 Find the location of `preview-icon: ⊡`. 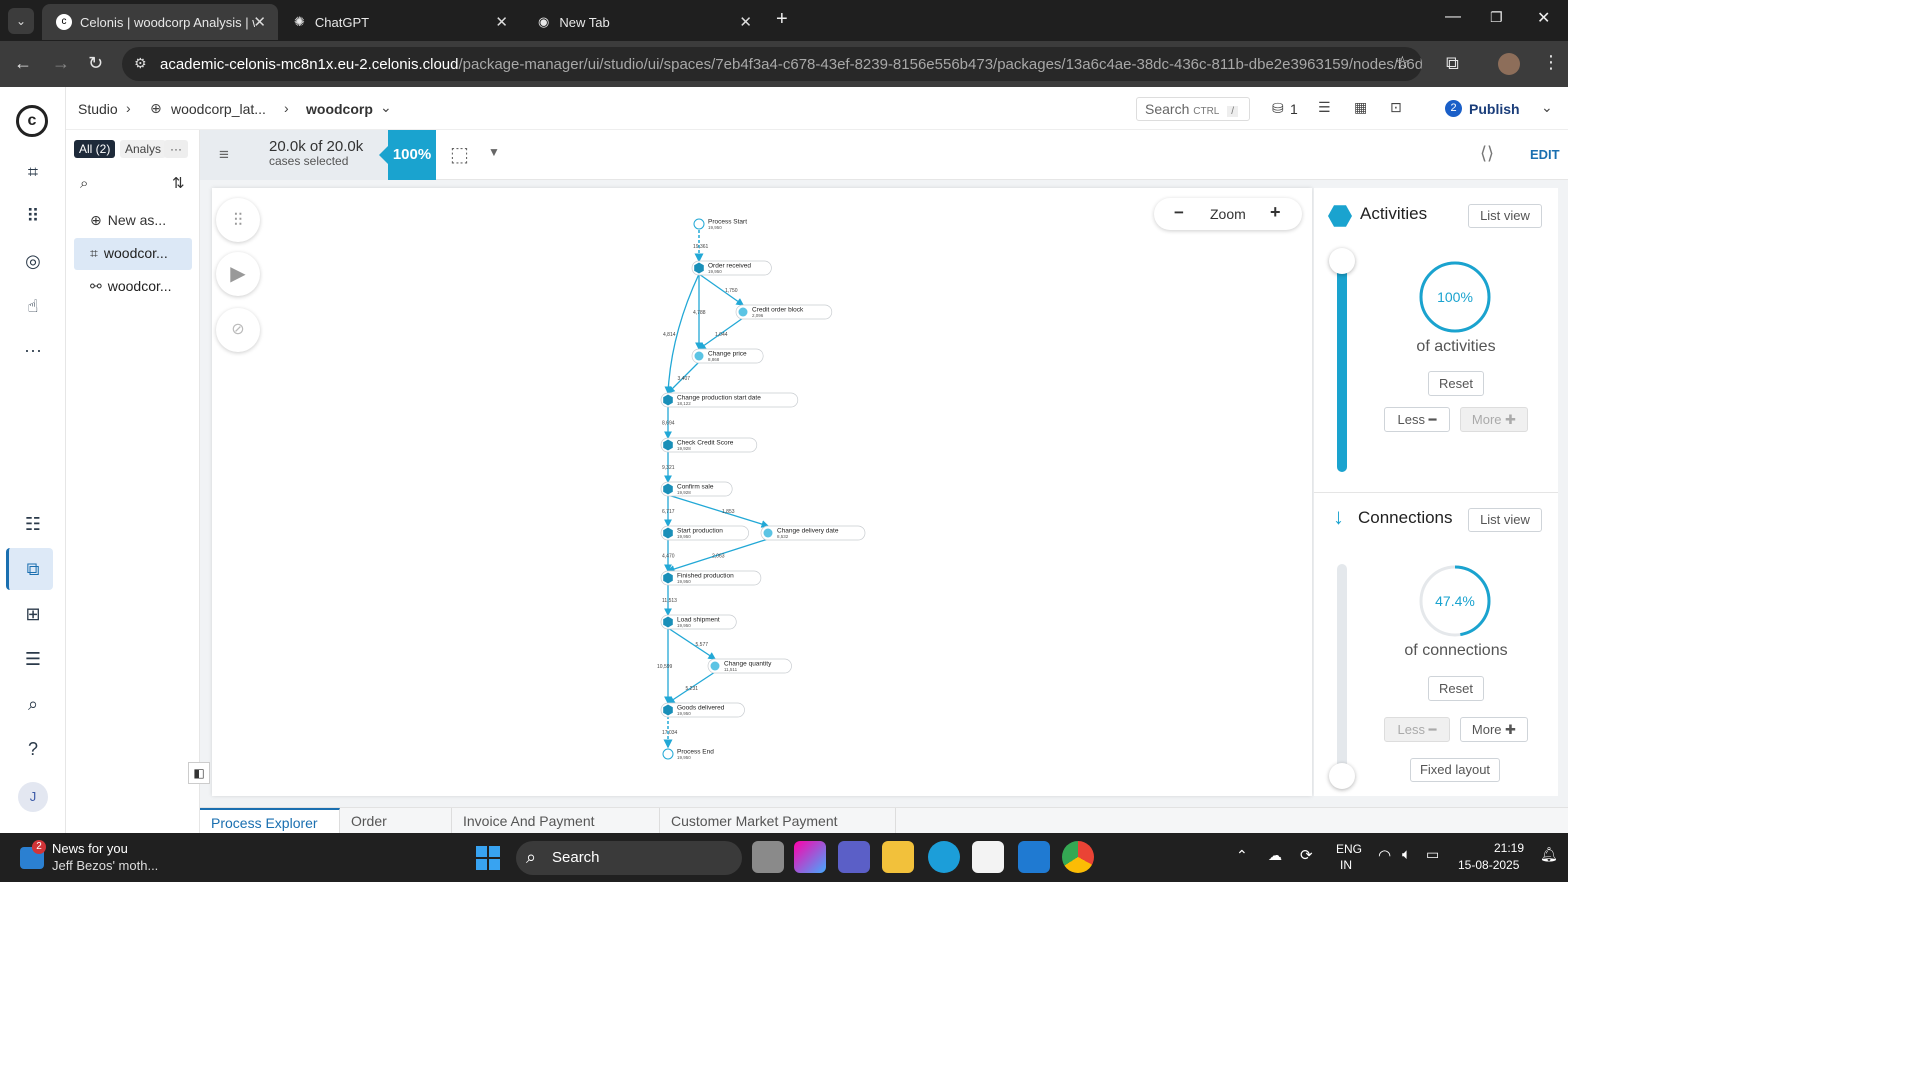

preview-icon: ⊡ is located at coordinates (1396, 107).